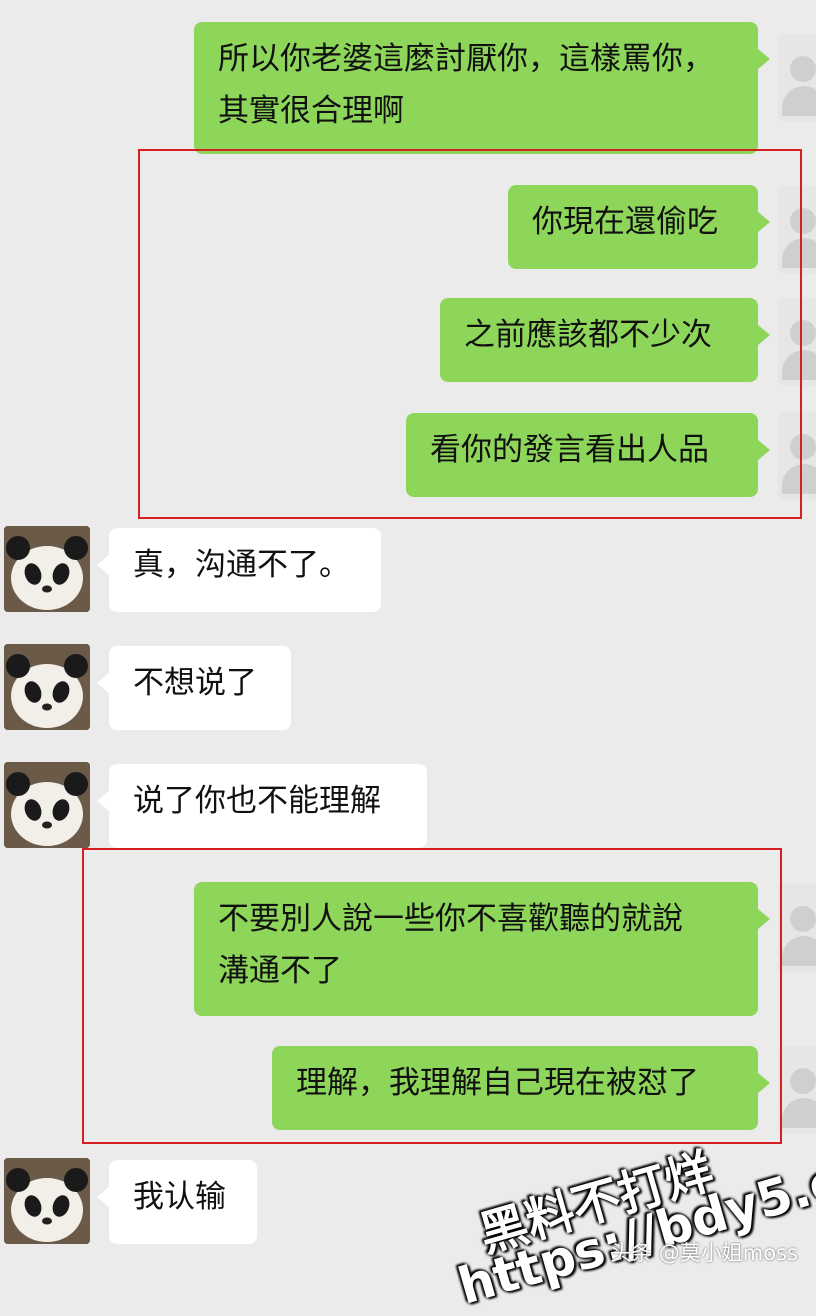  I want to click on message-bubble-sent: 看你的發言看出人品, so click(588, 455).